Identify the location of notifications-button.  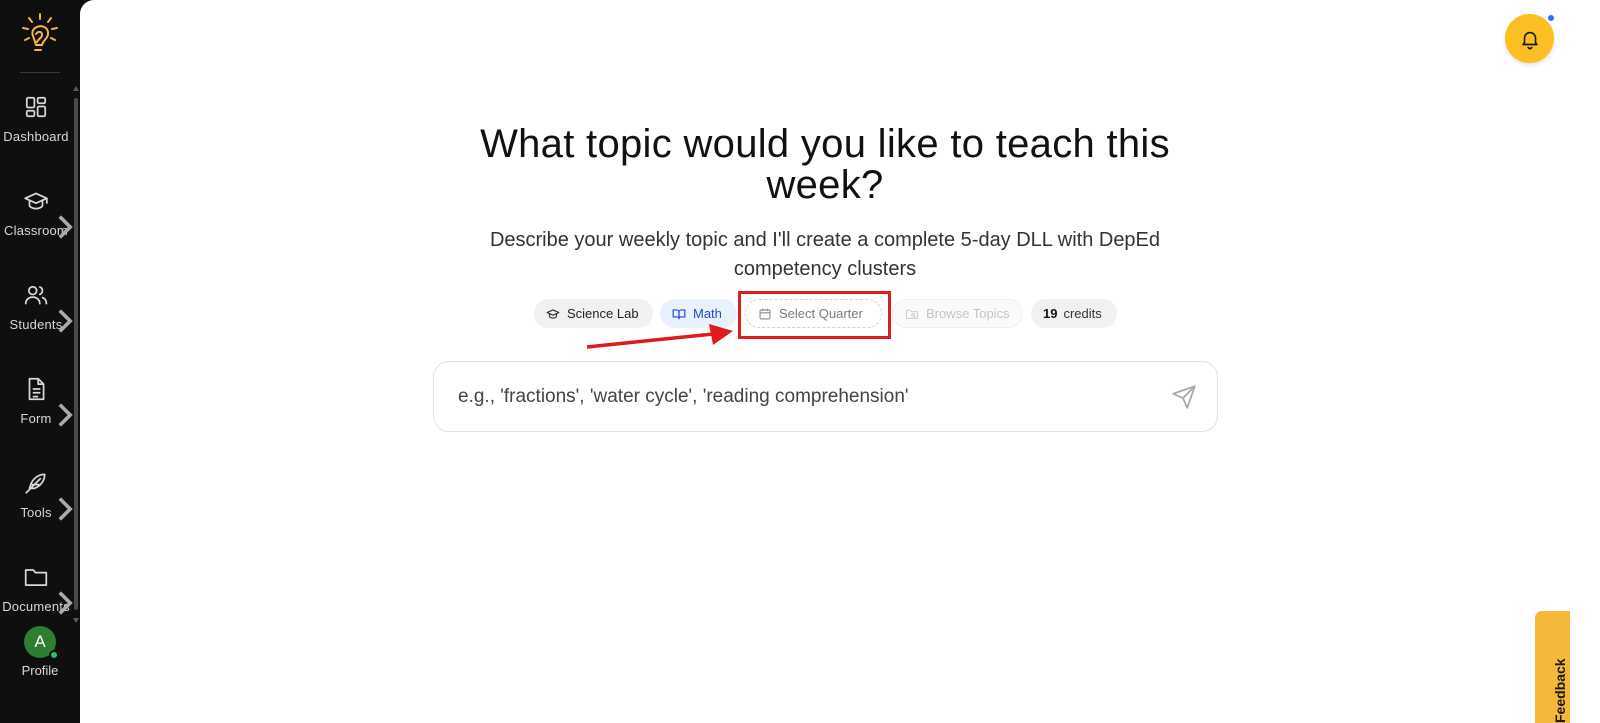
(1530, 38).